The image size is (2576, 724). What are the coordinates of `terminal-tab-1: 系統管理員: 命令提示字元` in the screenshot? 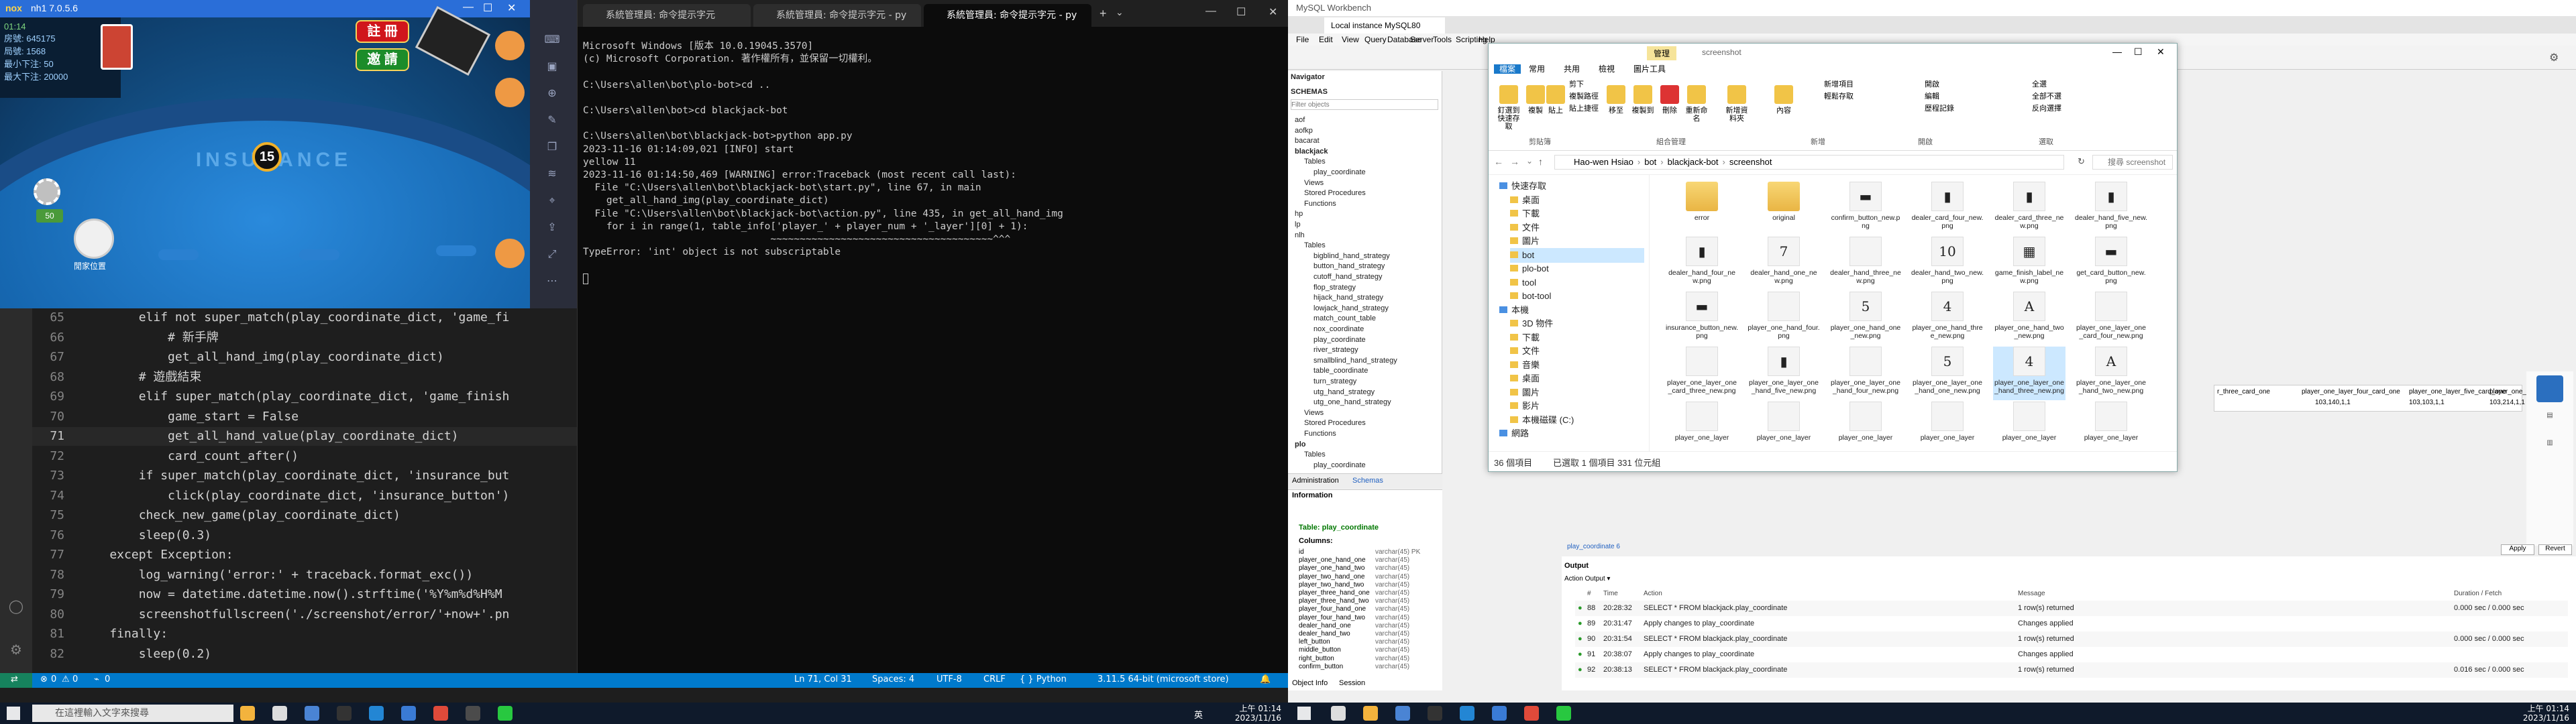 It's located at (667, 15).